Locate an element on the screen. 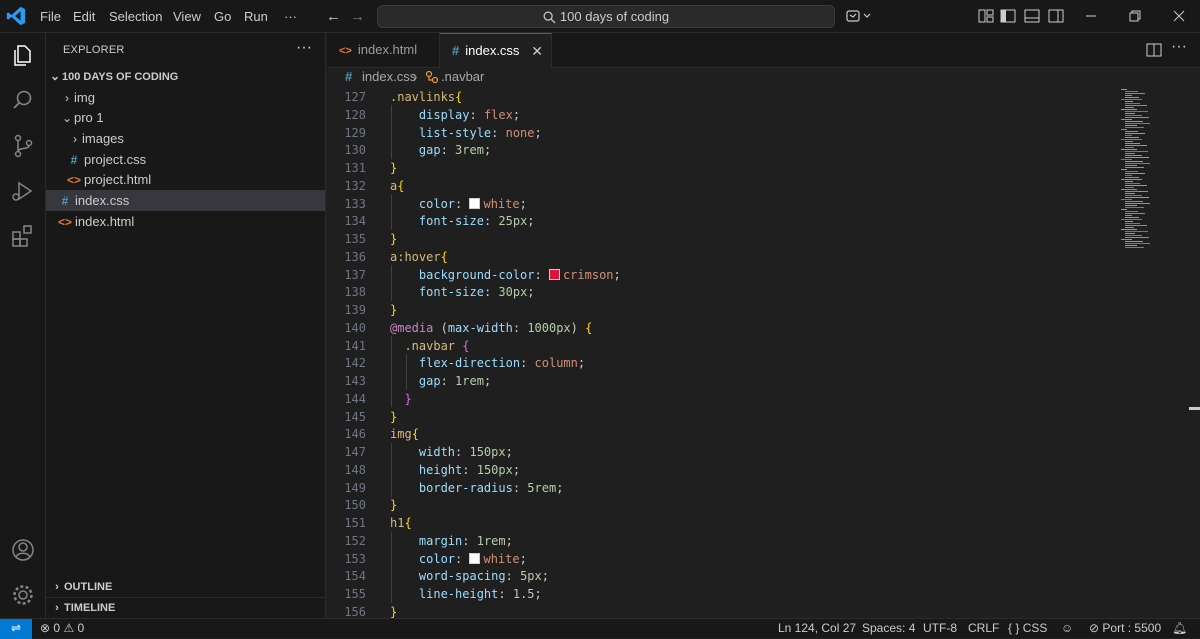 Image resolution: width=1200 pixels, height=639 pixels. code-line: img{ is located at coordinates (404, 434).